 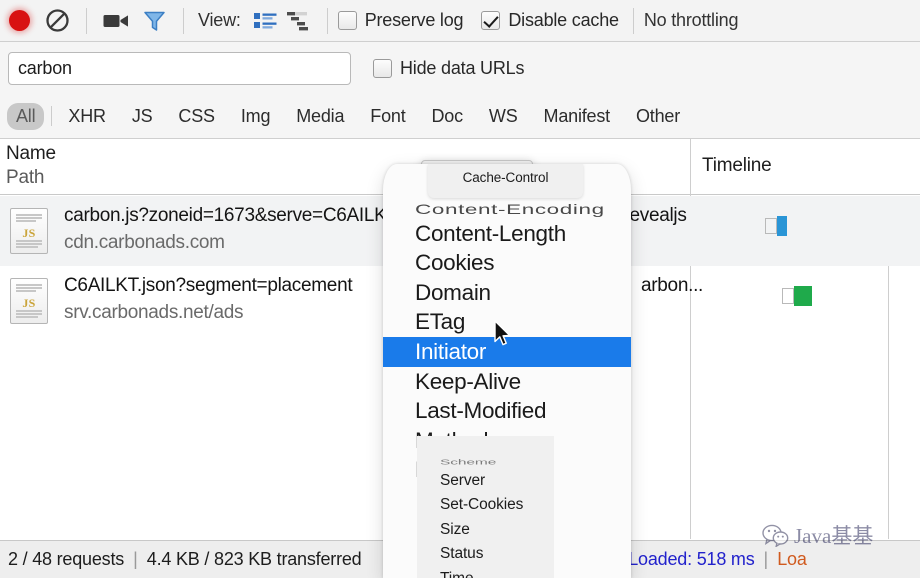 I want to click on filter-pill-font: Font, so click(x=387, y=116).